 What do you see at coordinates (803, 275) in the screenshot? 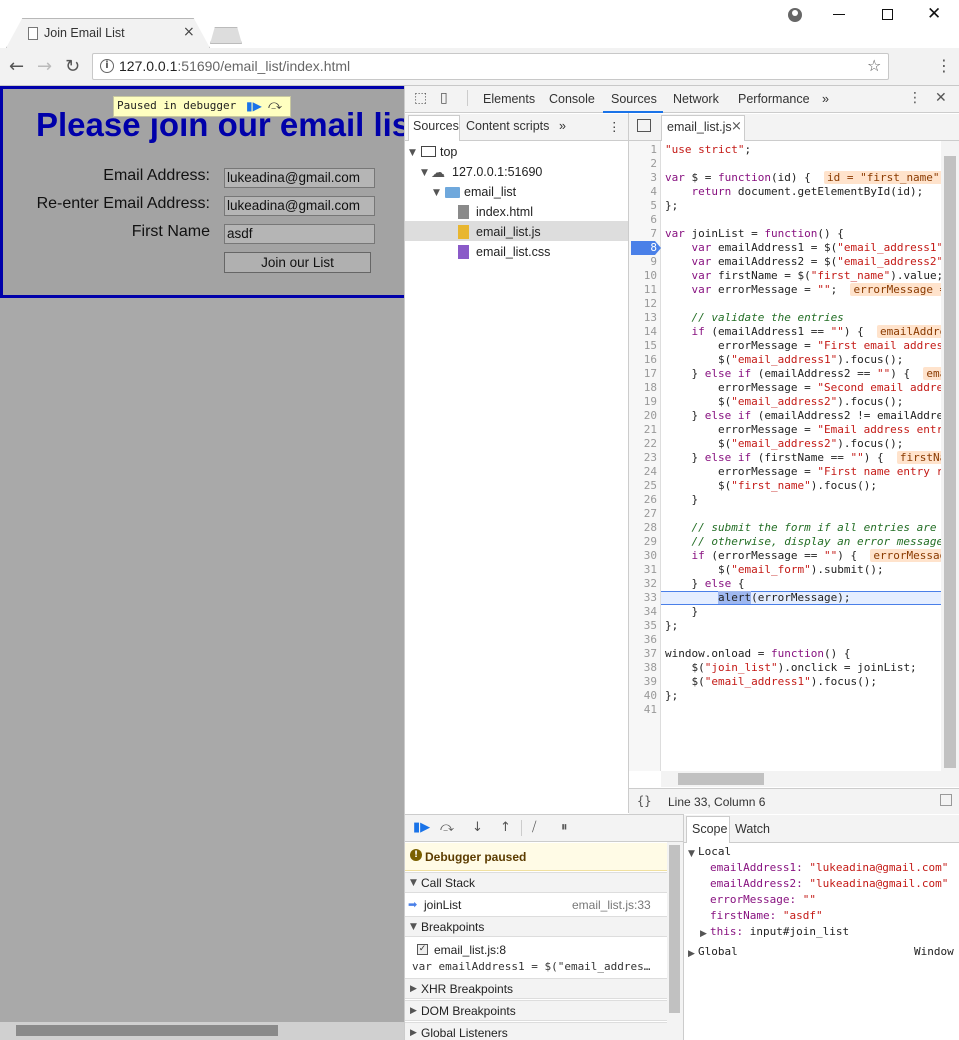
I see `code-line: var firstName = $("first_name").value;` at bounding box center [803, 275].